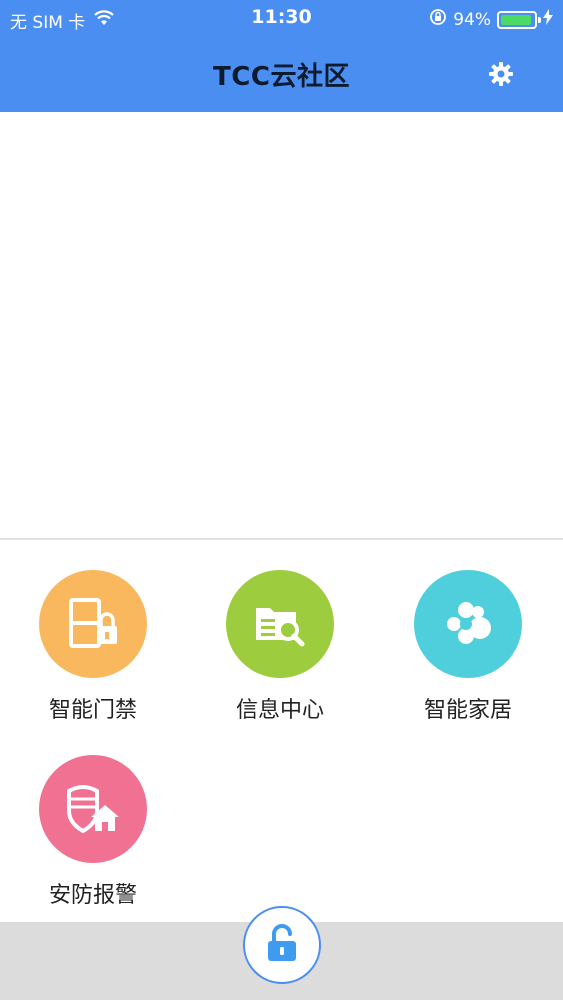  What do you see at coordinates (501, 74) in the screenshot?
I see `gear-icon` at bounding box center [501, 74].